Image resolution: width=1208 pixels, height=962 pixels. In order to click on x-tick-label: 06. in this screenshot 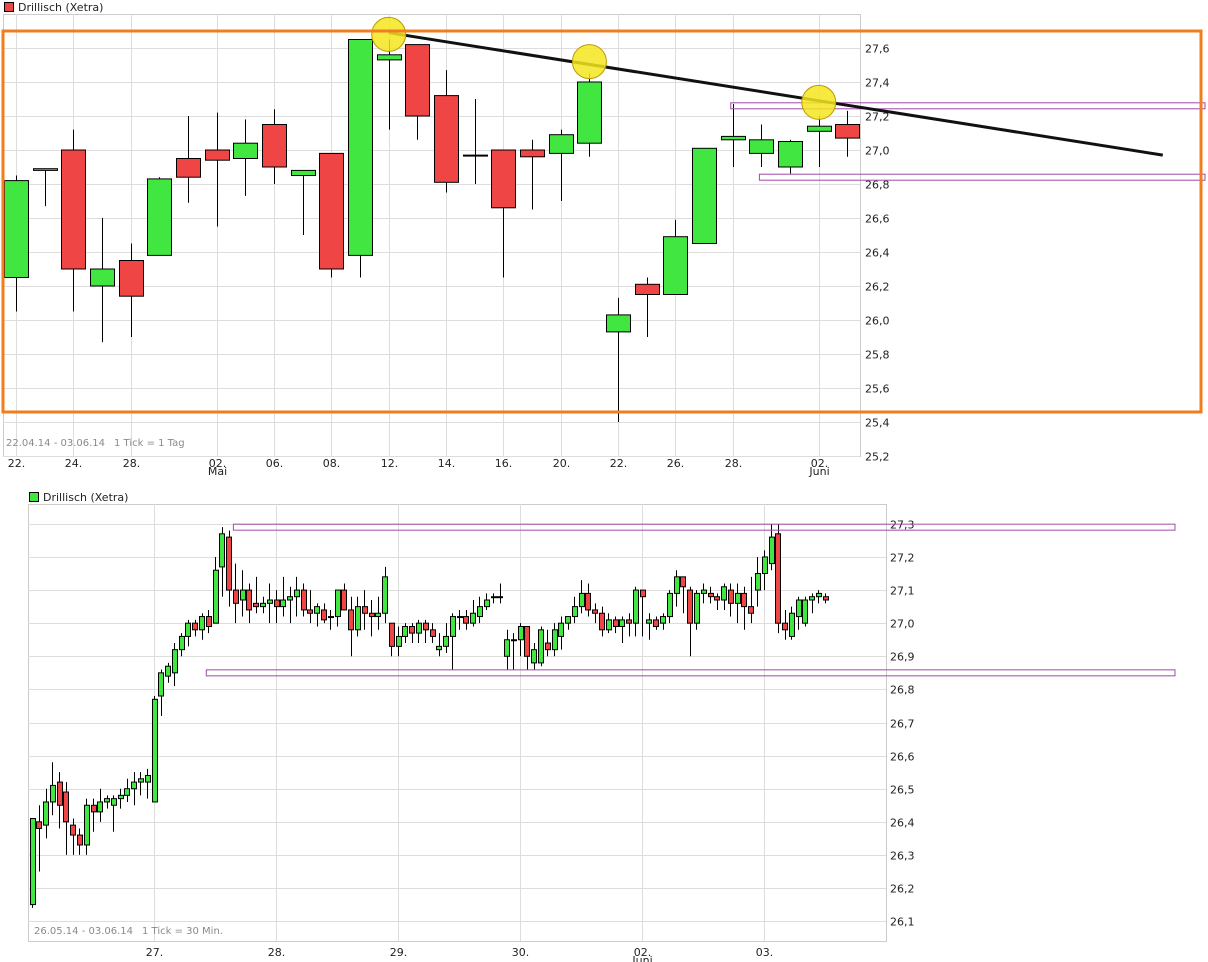, I will do `click(275, 463)`.